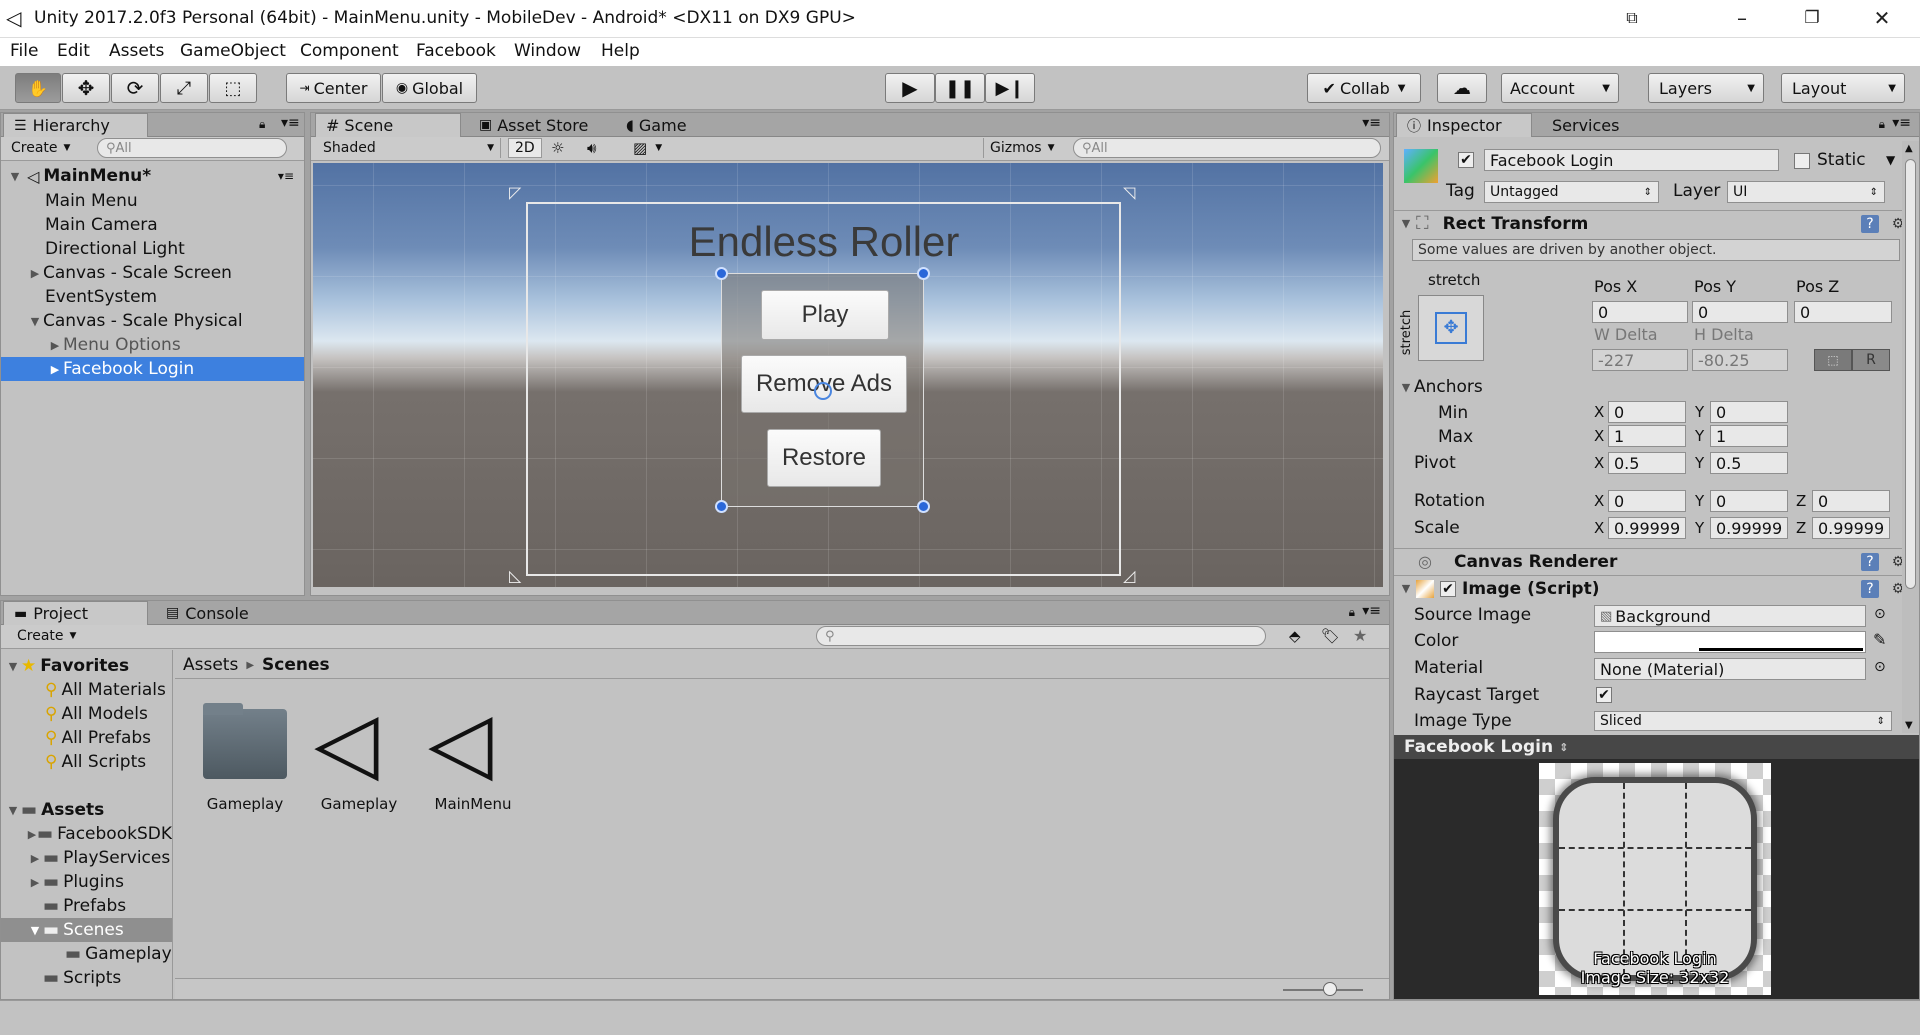  Describe the element at coordinates (1749, 501) in the screenshot. I see `rotation-y-input: 0` at that location.